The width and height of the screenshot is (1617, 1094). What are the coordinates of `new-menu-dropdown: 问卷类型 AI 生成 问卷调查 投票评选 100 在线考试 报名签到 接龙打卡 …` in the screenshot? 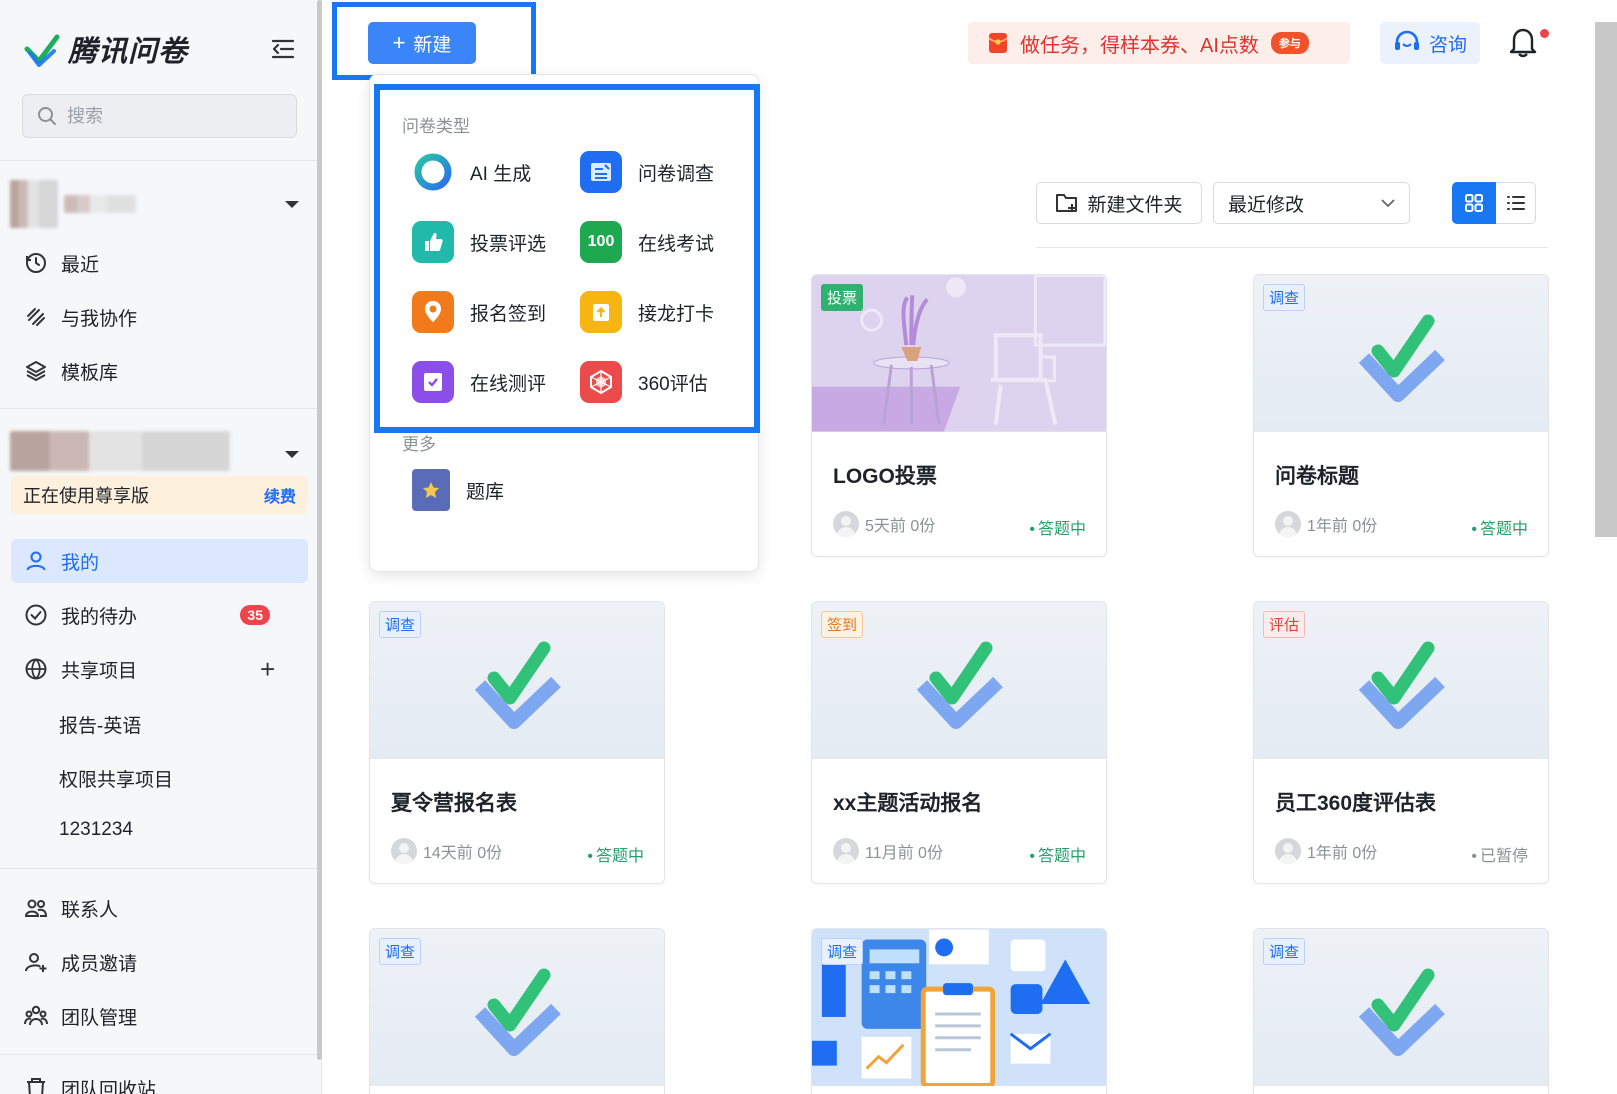 It's located at (564, 323).